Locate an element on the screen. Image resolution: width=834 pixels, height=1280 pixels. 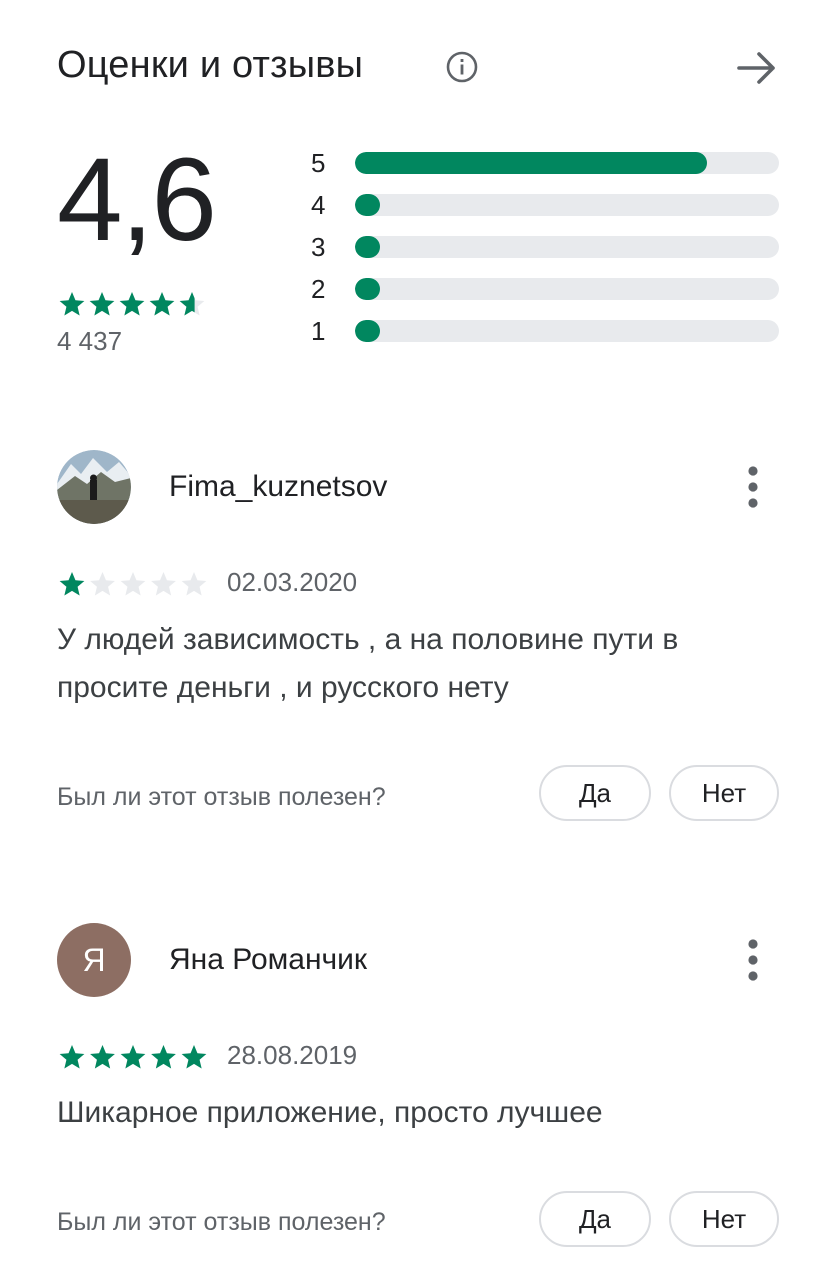
histogram-row-3: 3 is located at coordinates (545, 247).